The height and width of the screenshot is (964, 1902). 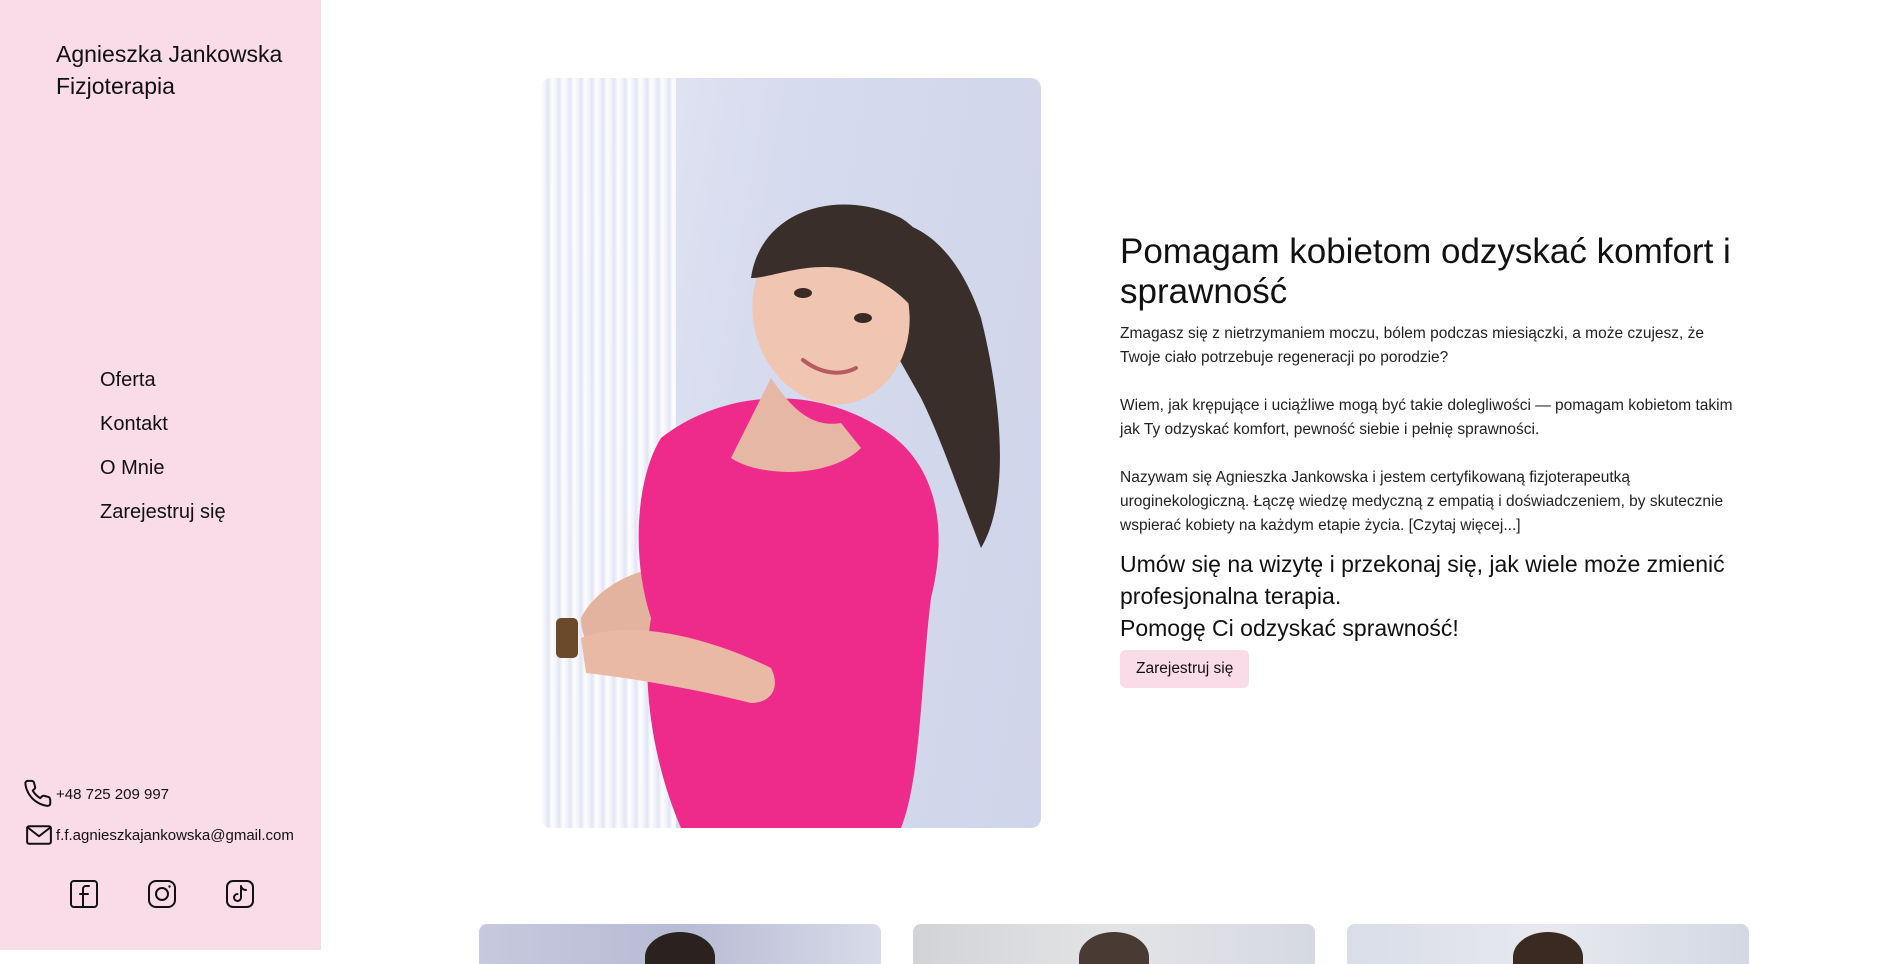 I want to click on brand-name: Agnieszka Jankowska, so click(x=169, y=54).